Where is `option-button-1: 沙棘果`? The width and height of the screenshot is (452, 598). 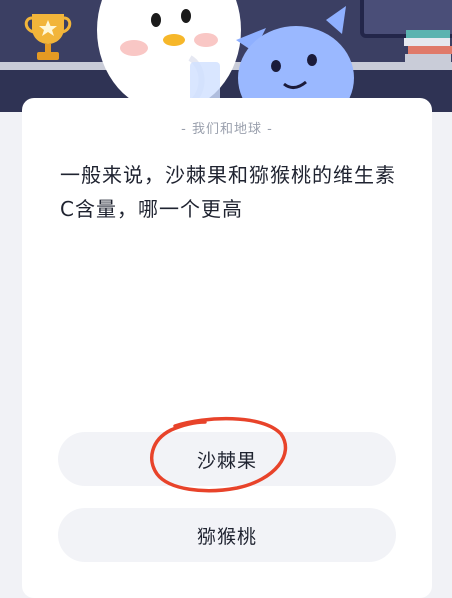
option-button-1: 沙棘果 is located at coordinates (227, 459).